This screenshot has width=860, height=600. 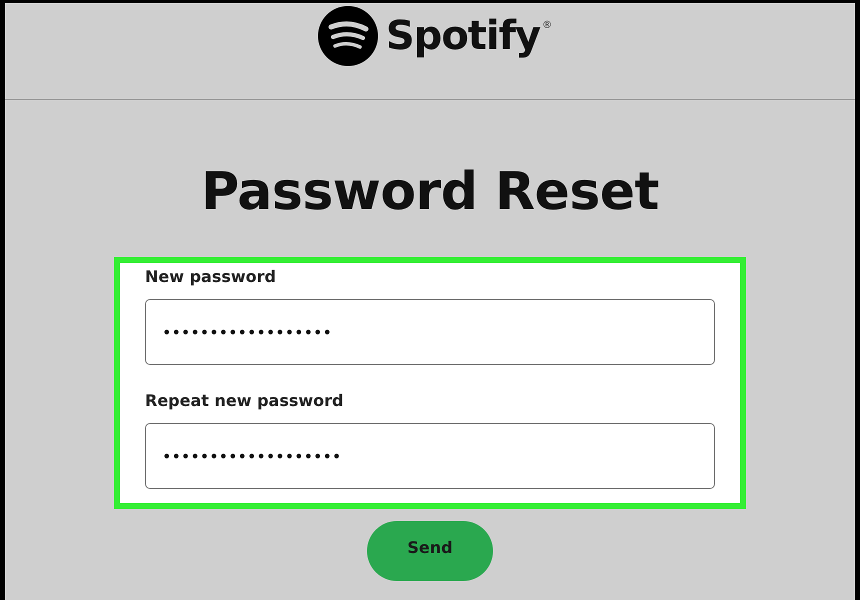 What do you see at coordinates (547, 25) in the screenshot?
I see `registered-mark: ®` at bounding box center [547, 25].